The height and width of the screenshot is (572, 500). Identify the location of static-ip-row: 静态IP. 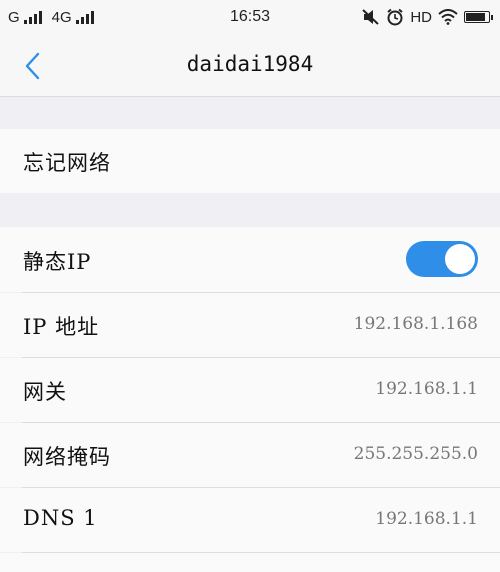
(250, 259).